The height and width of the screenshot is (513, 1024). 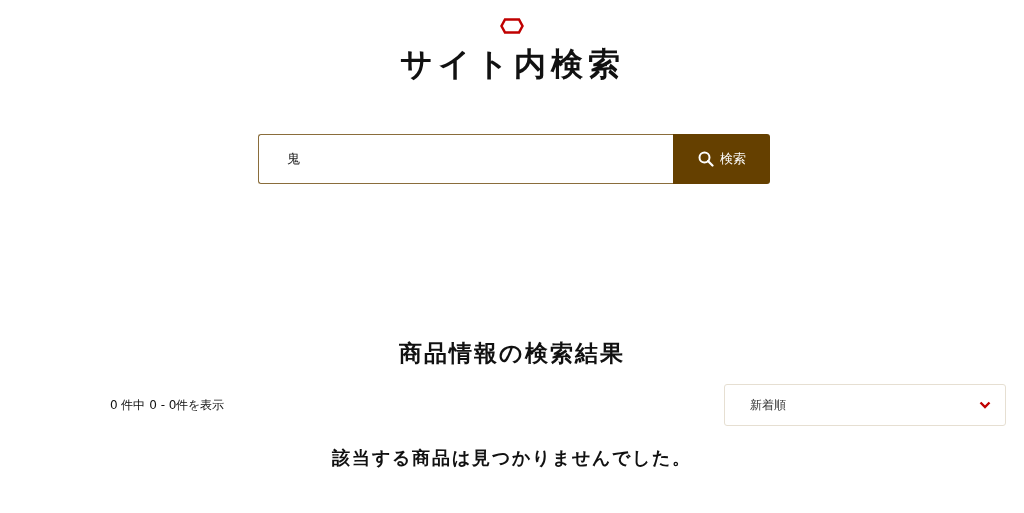 I want to click on chevron-down-icon, so click(x=985, y=405).